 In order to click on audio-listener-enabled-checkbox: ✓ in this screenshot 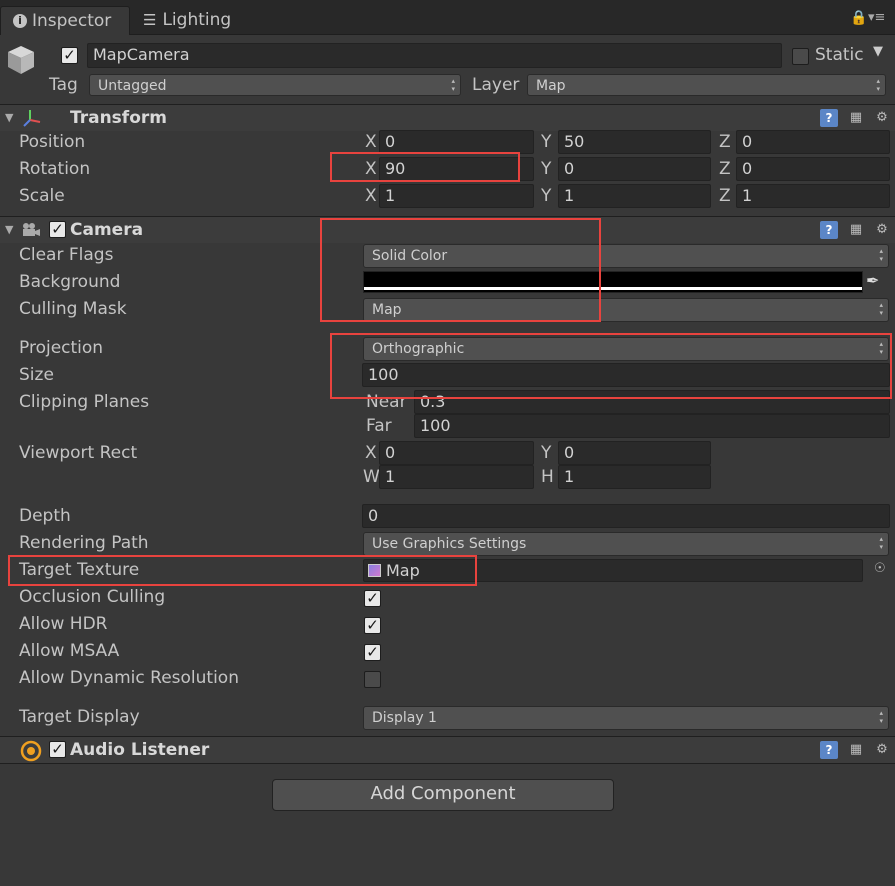, I will do `click(57, 749)`.